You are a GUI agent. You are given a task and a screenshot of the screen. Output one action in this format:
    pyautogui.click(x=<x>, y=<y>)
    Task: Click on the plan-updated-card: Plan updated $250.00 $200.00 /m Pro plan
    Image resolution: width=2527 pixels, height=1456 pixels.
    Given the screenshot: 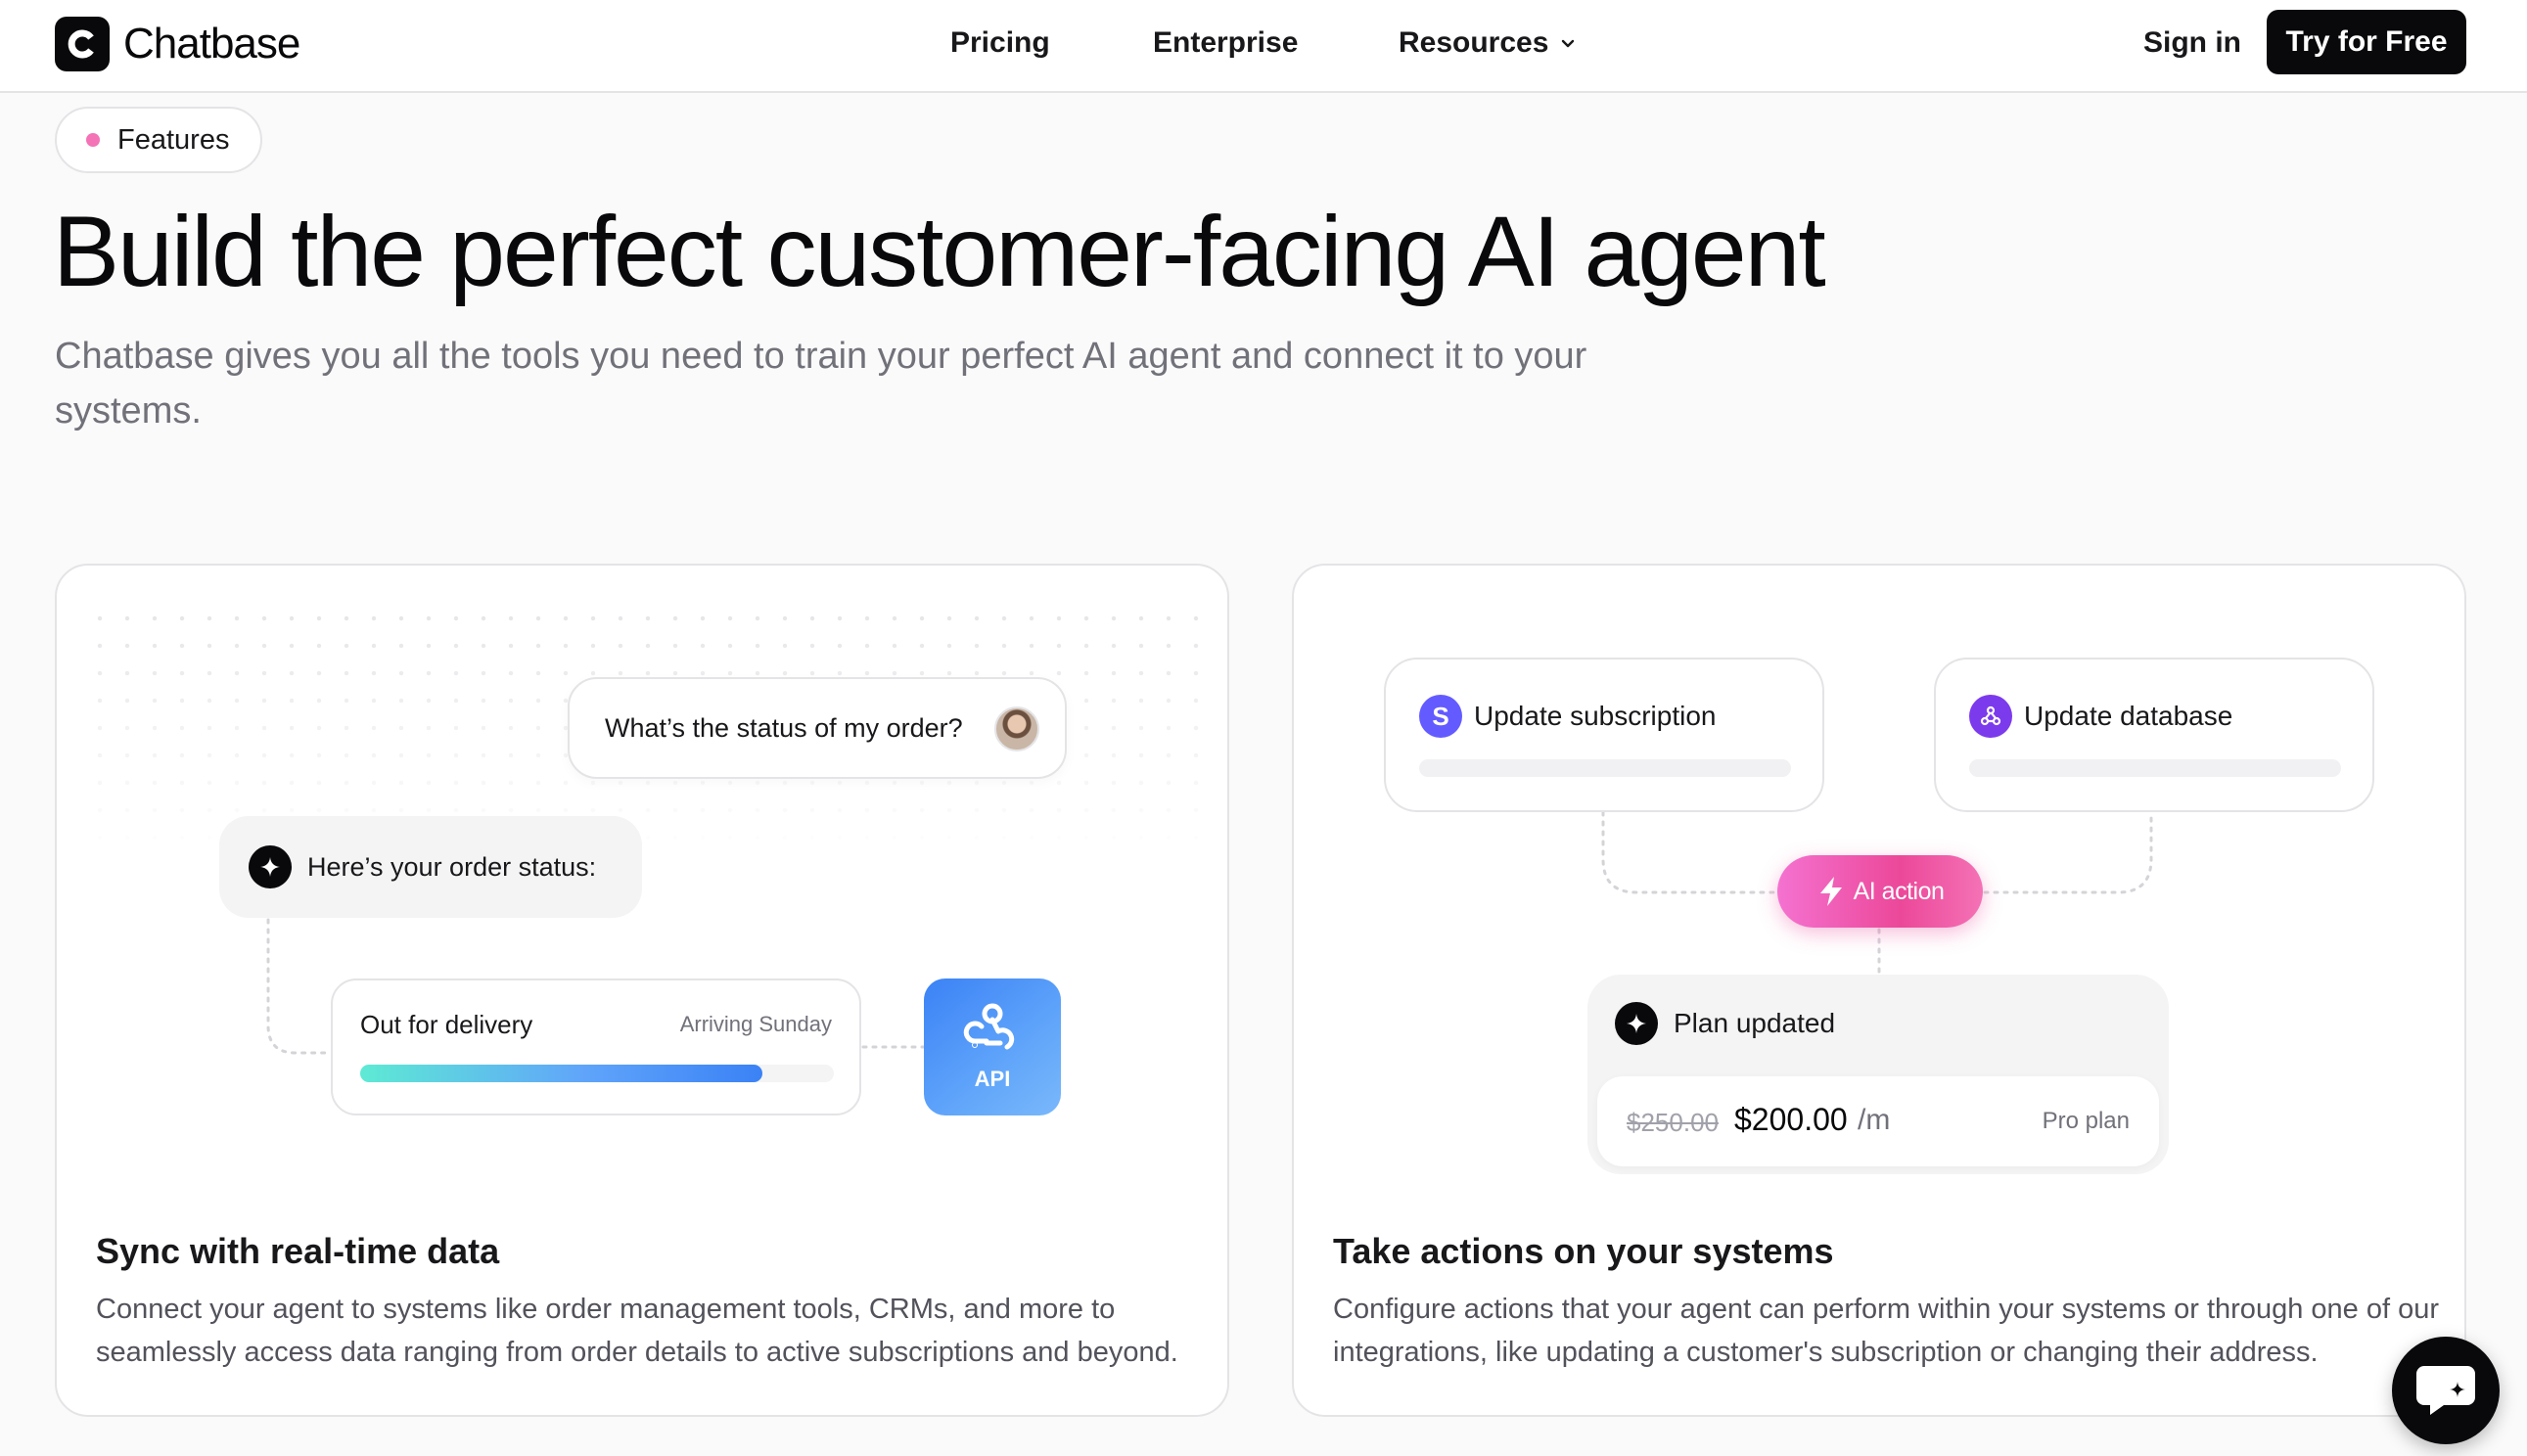 What is the action you would take?
    pyautogui.click(x=1878, y=1074)
    